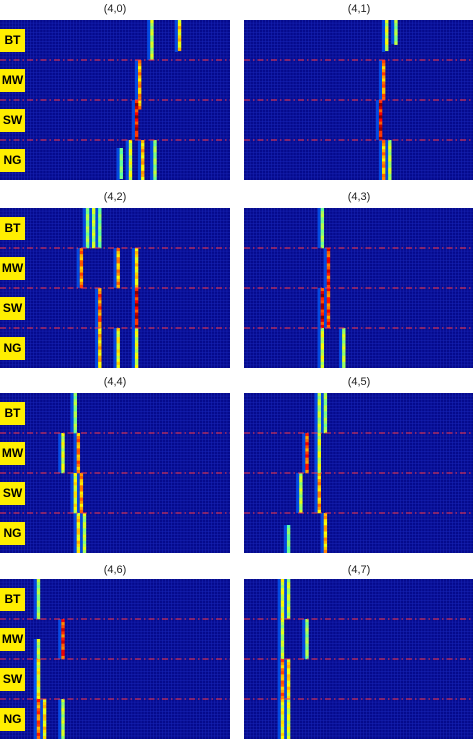 Image resolution: width=473 pixels, height=739 pixels. Describe the element at coordinates (359, 9) in the screenshot. I see `panel-title: (4,1)` at that location.